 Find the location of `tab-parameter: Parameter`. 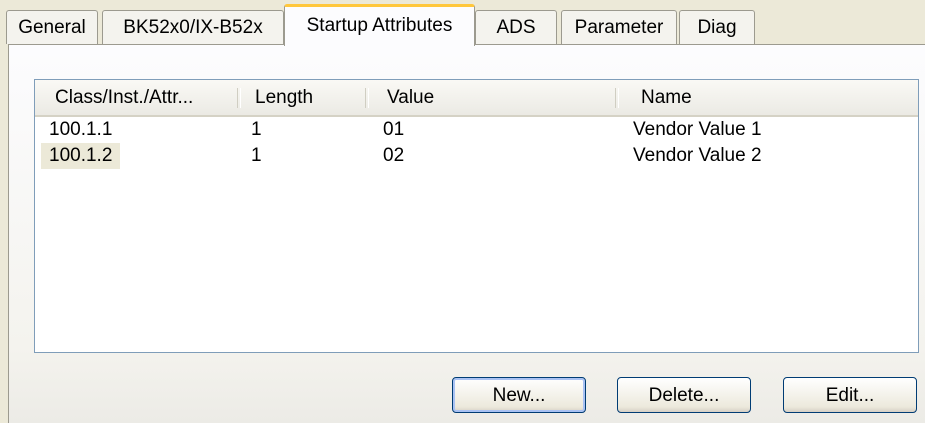

tab-parameter: Parameter is located at coordinates (619, 27).